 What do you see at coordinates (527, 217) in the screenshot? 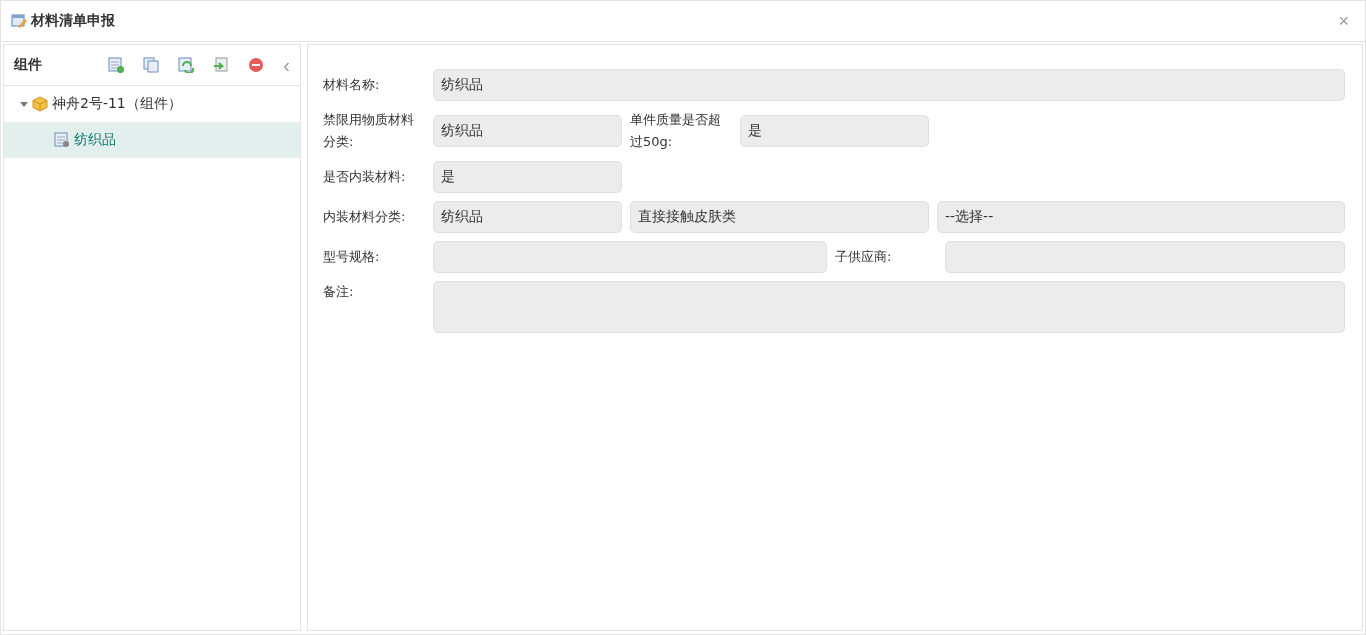
I see `select-field: 纺织品` at bounding box center [527, 217].